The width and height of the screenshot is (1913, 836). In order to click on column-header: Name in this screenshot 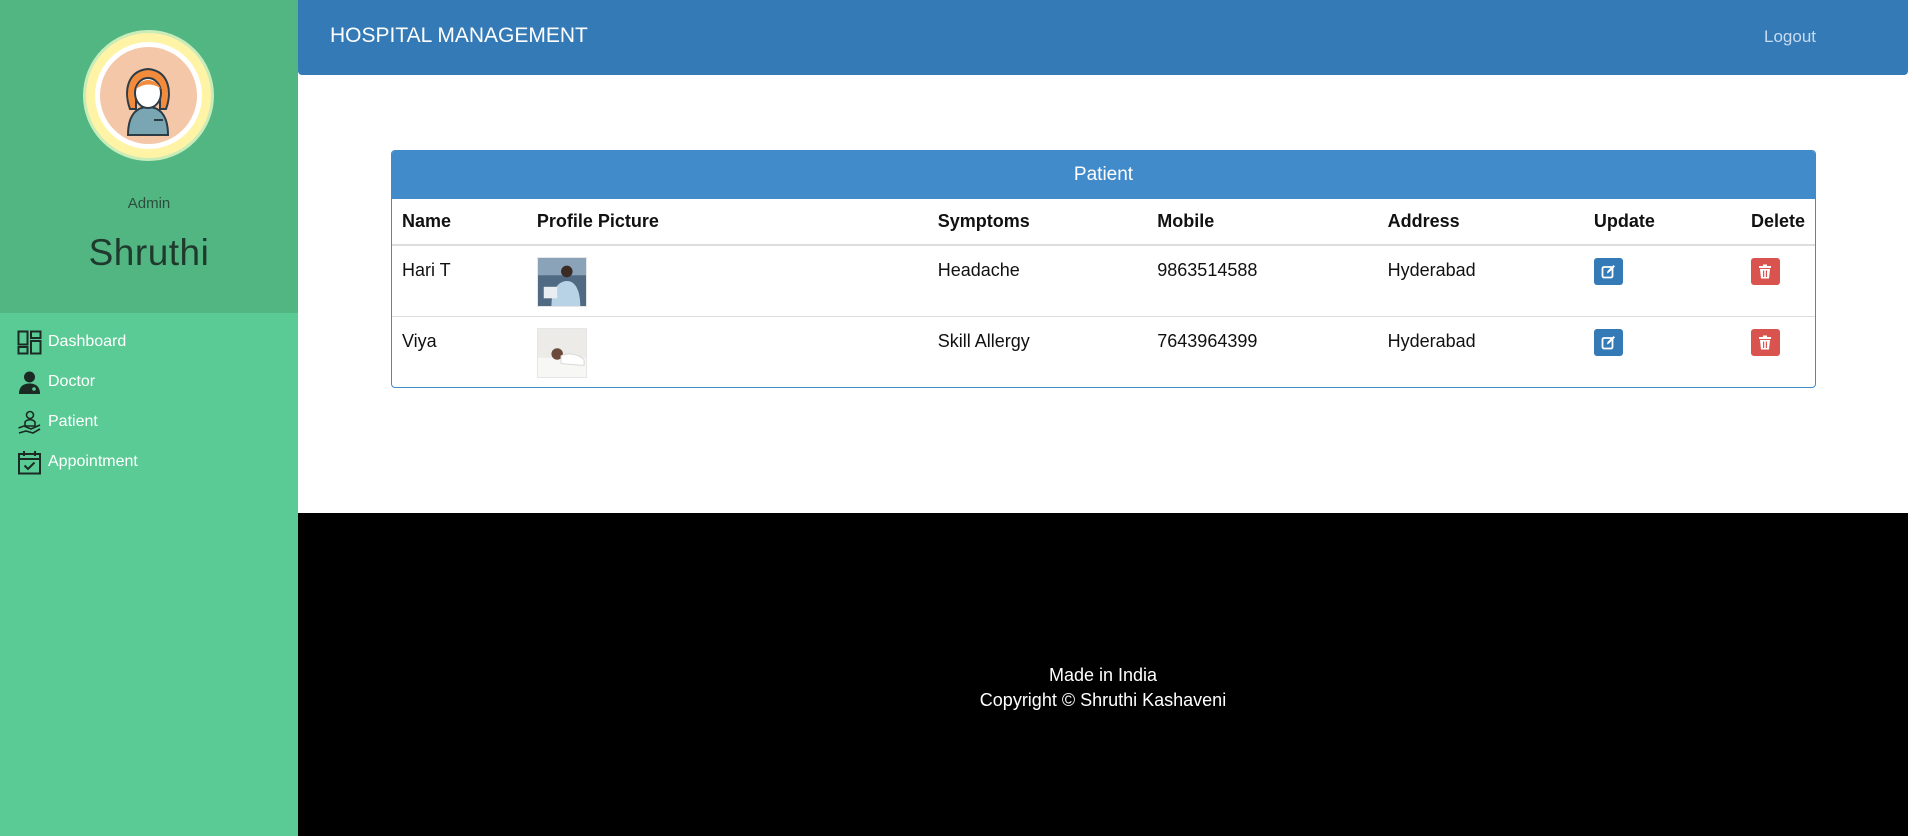, I will do `click(459, 222)`.